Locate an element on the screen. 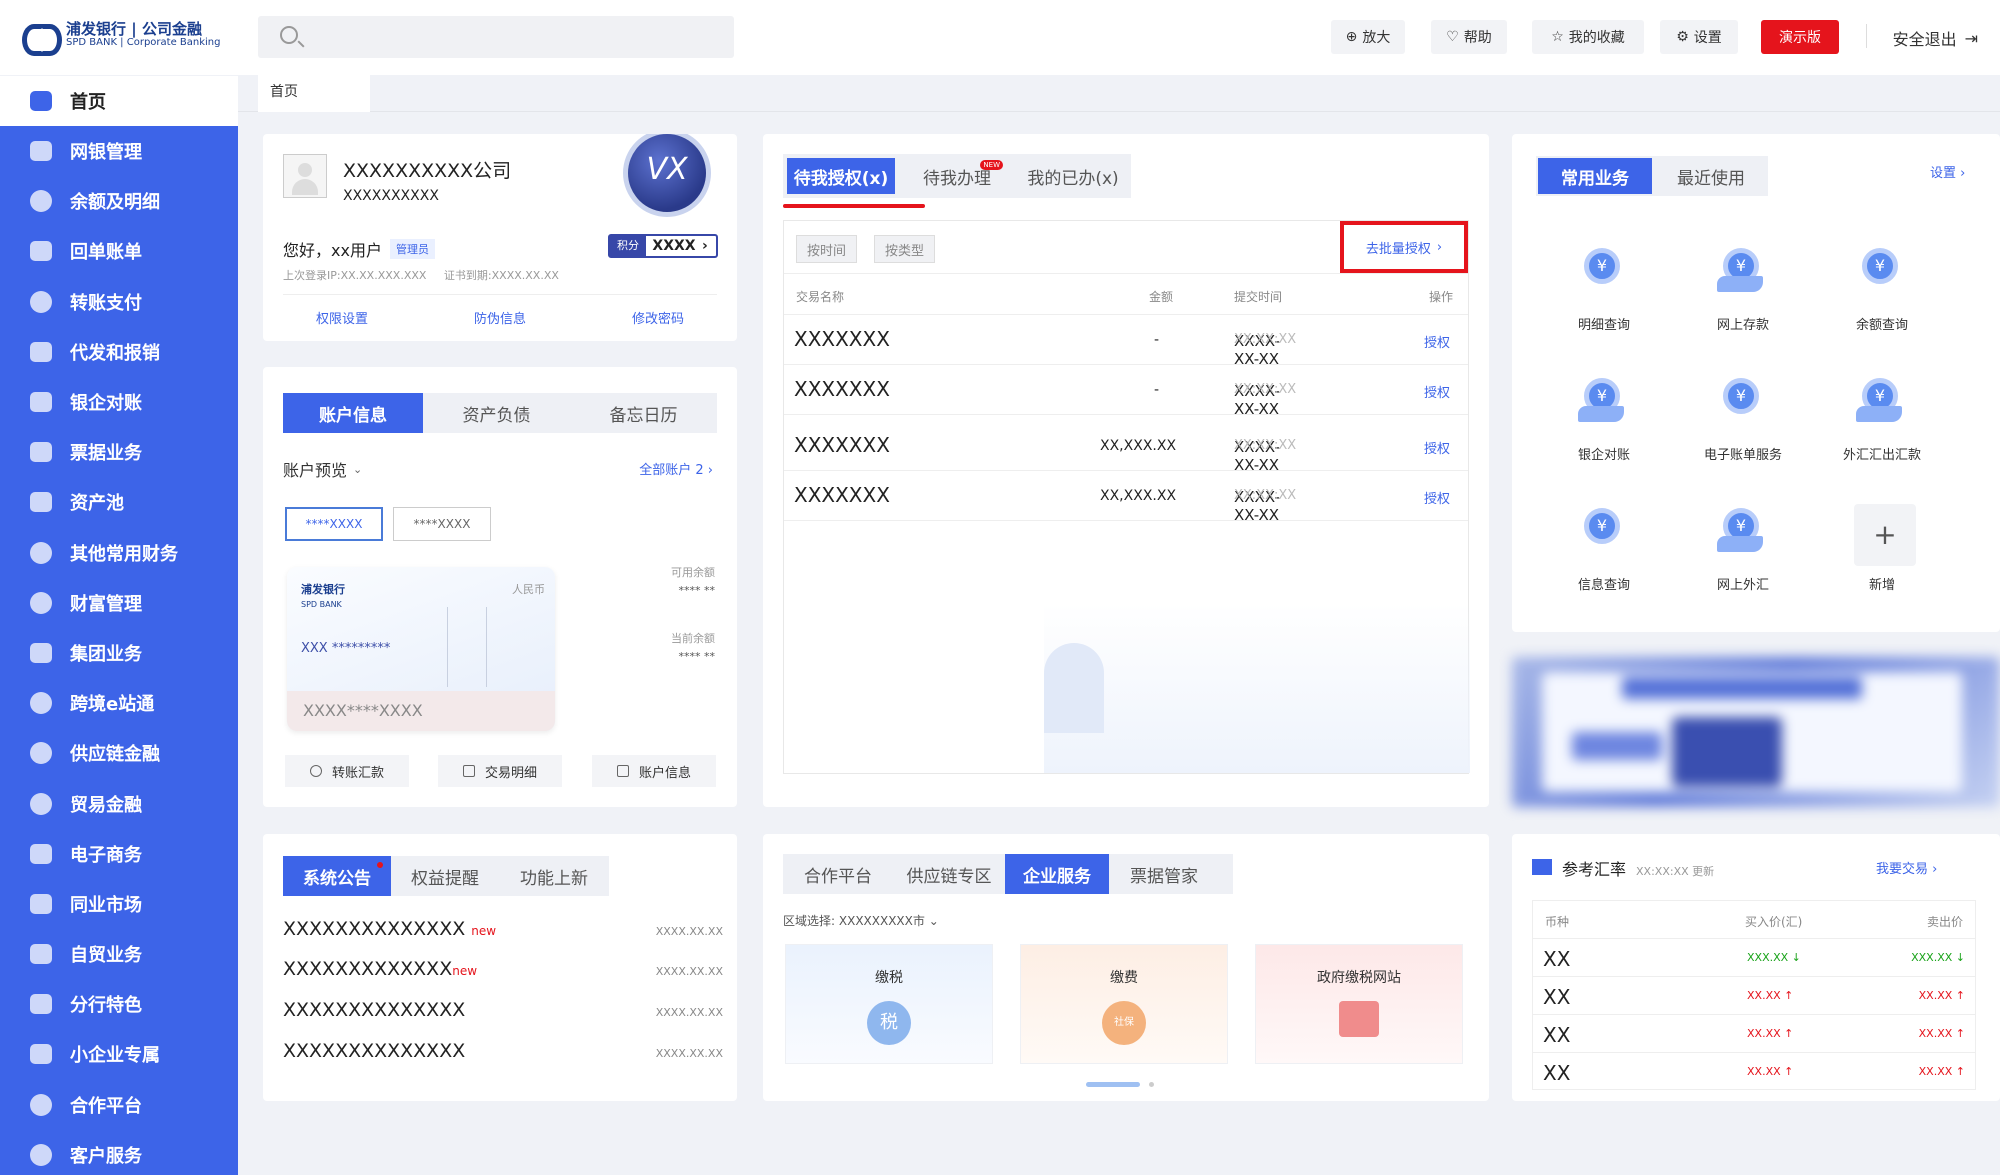 This screenshot has height=1175, width=2000. list-item: XXXXXXXXXXXXXnew XXXX.XX.XX is located at coordinates (503, 969).